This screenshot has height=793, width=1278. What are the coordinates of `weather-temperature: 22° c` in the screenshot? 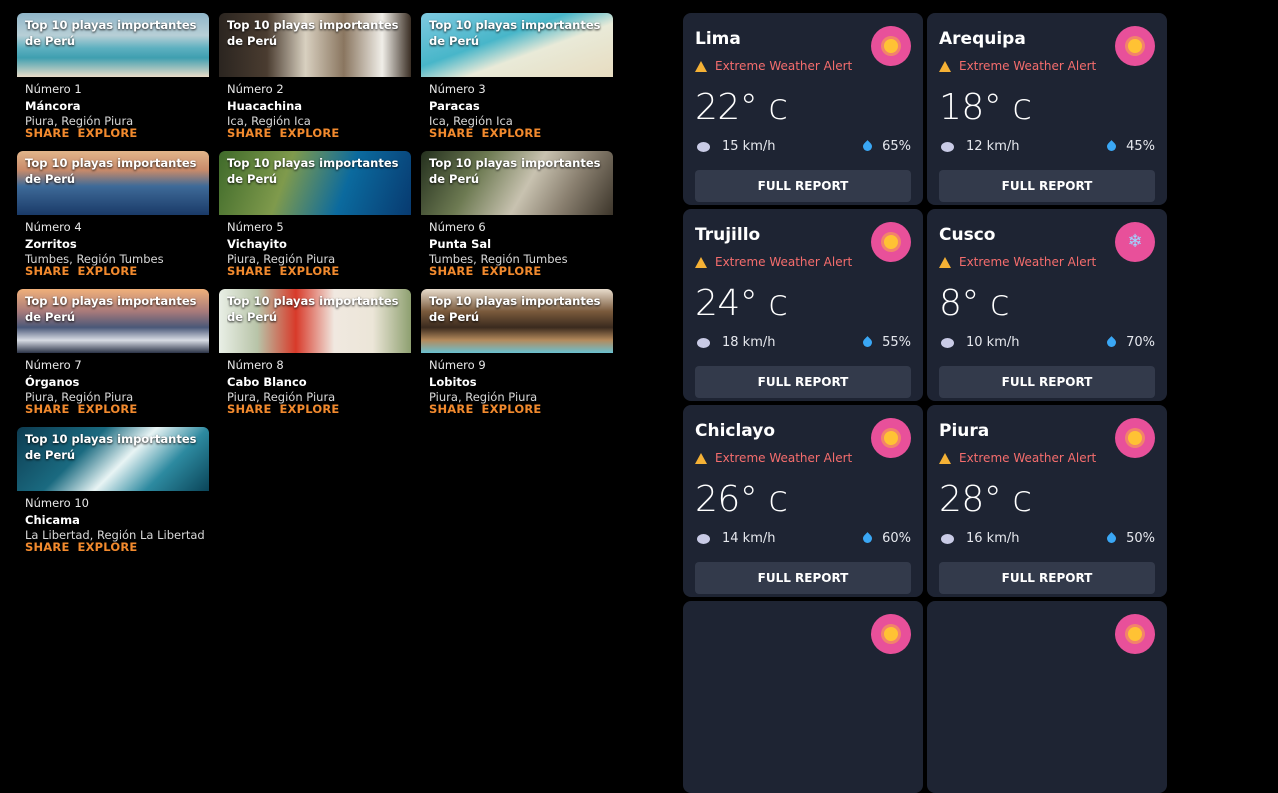 It's located at (741, 107).